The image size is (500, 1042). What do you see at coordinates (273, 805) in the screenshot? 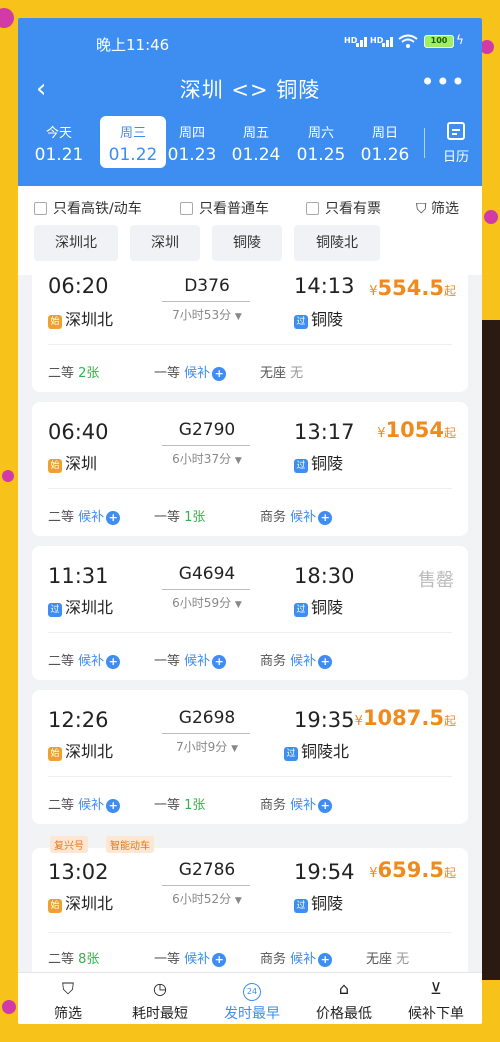
I see `seat-class: 商务` at bounding box center [273, 805].